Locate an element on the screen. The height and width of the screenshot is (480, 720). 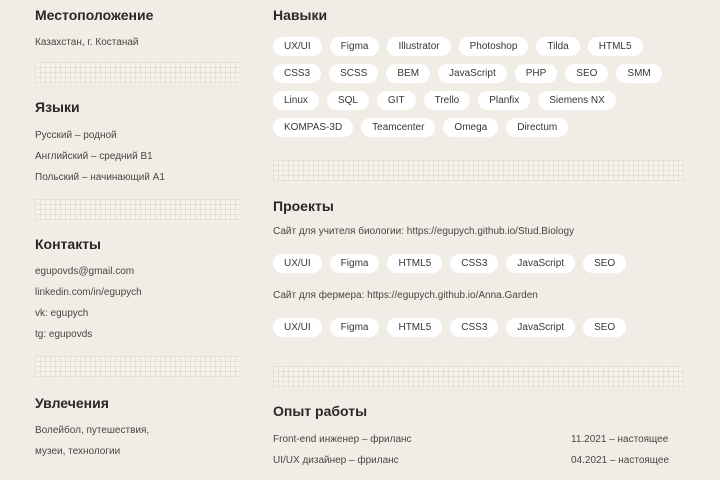
contacts-heading: Контакты is located at coordinates (68, 244).